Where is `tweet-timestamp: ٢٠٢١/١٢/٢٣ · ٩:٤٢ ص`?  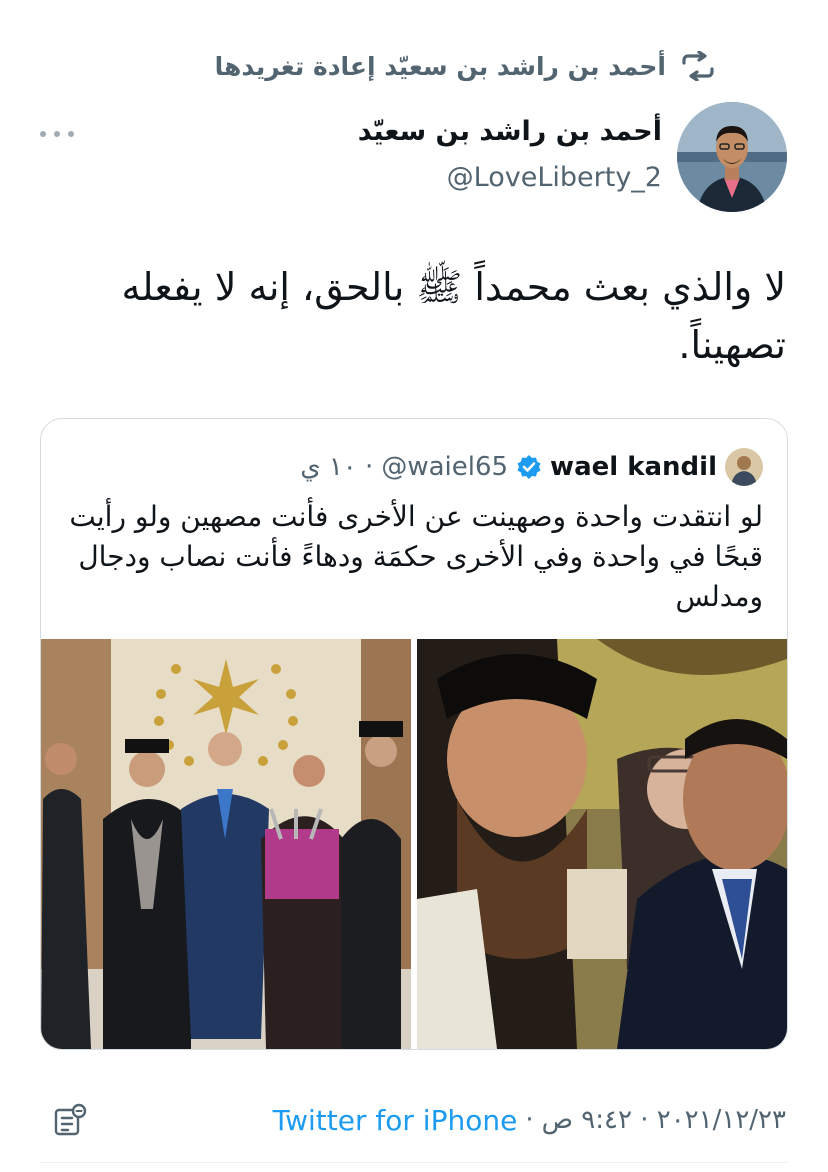
tweet-timestamp: ٢٠٢١/١٢/٢٣ · ٩:٤٢ ص is located at coordinates (664, 1120).